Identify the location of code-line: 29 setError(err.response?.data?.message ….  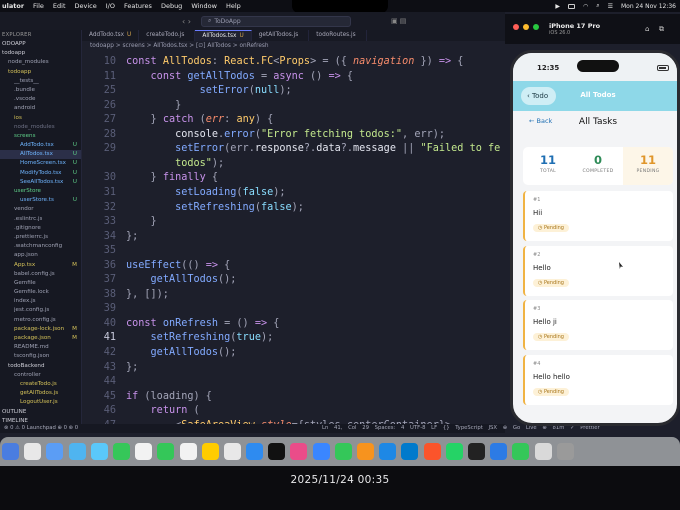
(293, 149).